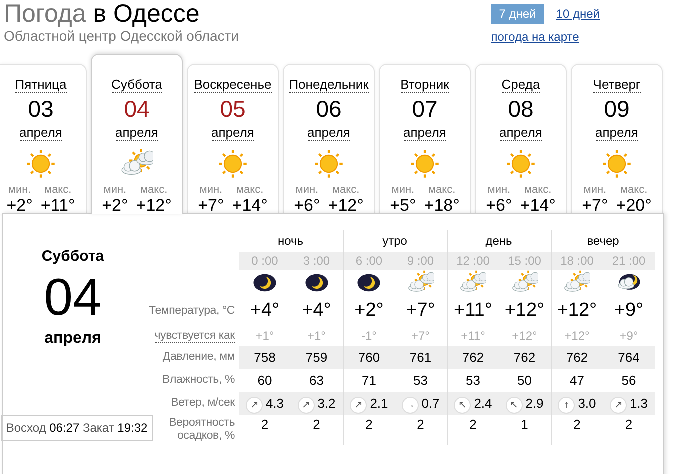 This screenshot has width=678, height=474. Describe the element at coordinates (617, 108) in the screenshot. I see `day-number: 09` at that location.